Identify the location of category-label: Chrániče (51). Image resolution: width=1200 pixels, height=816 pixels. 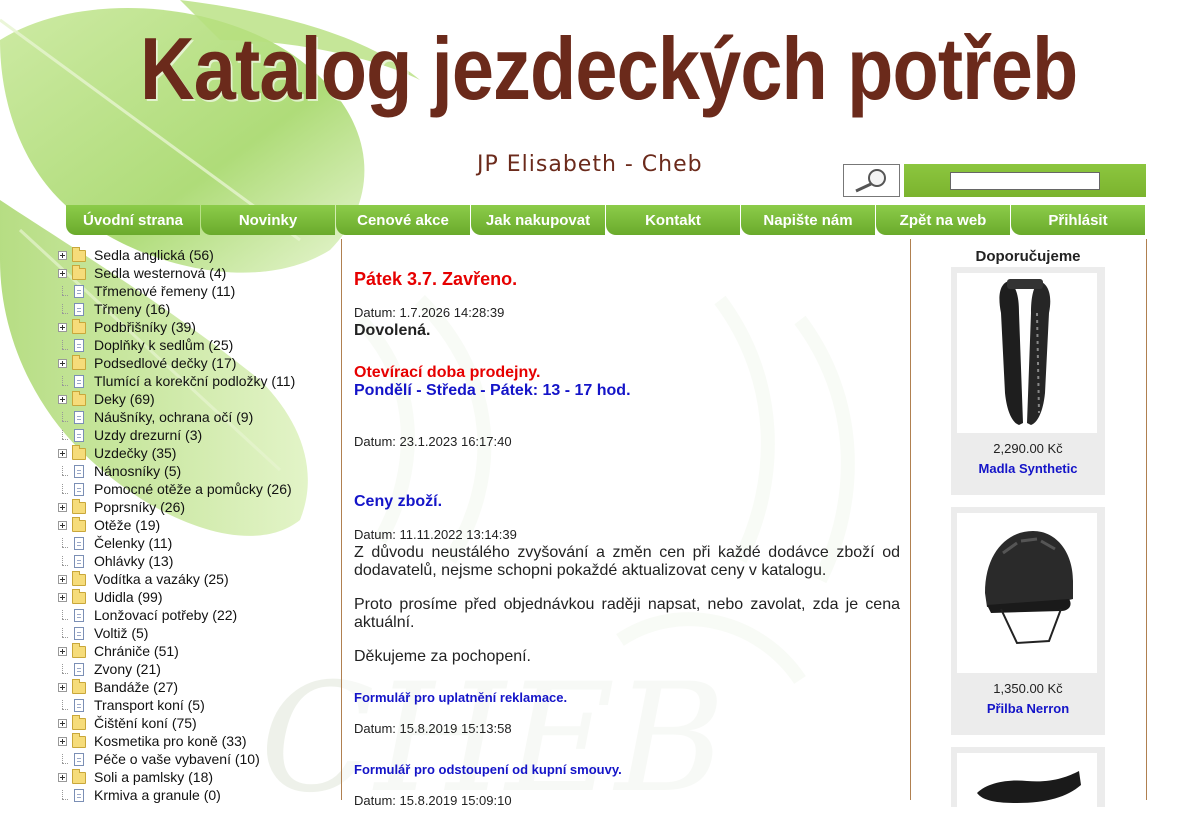
(136, 651).